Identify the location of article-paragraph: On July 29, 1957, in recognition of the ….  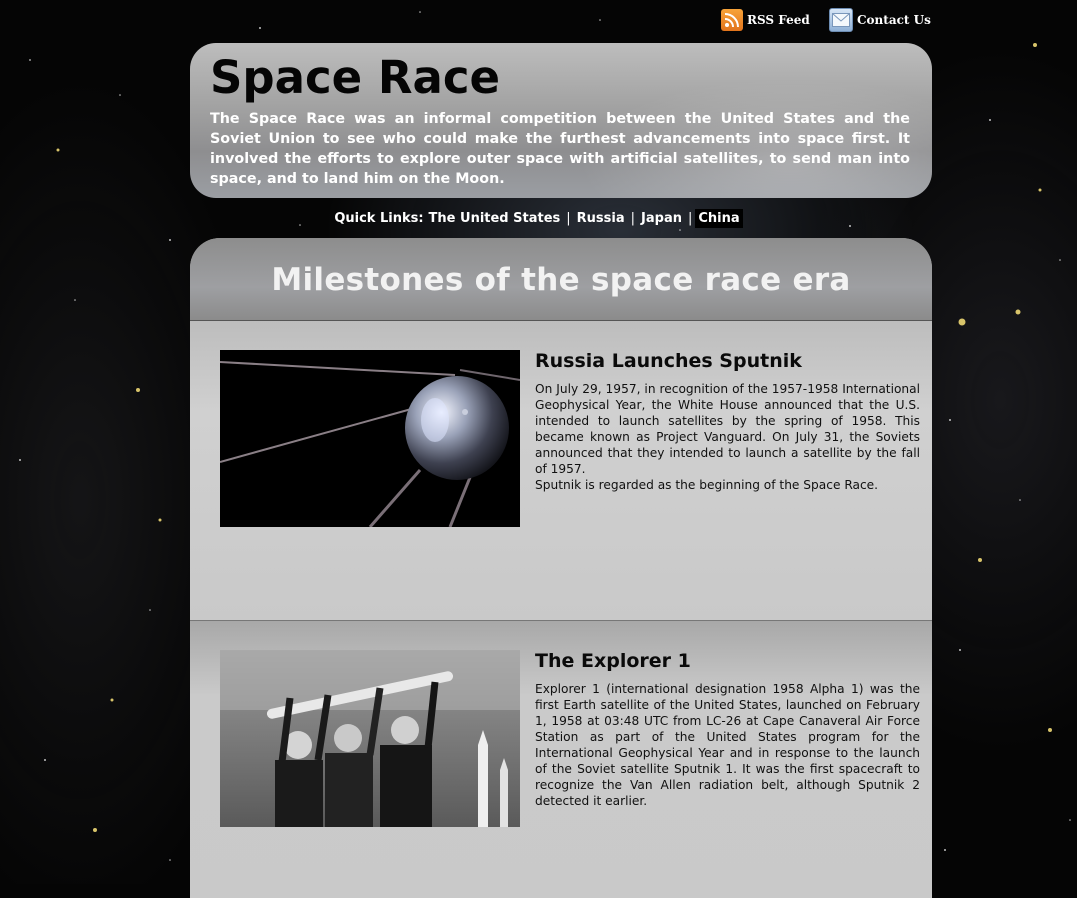
(727, 429).